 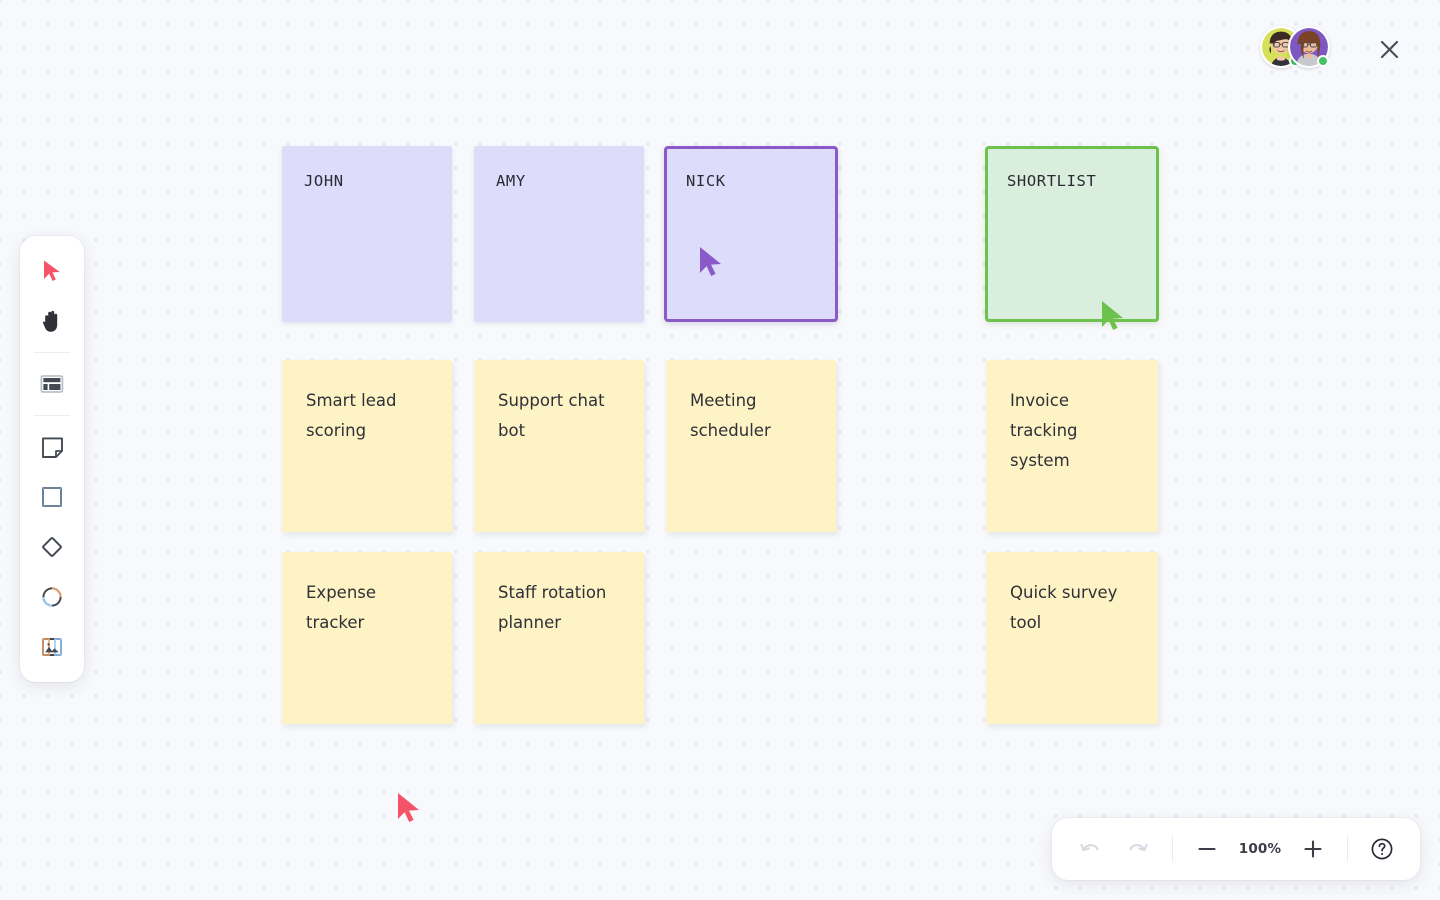 What do you see at coordinates (559, 234) in the screenshot?
I see `frame-amy: AMY` at bounding box center [559, 234].